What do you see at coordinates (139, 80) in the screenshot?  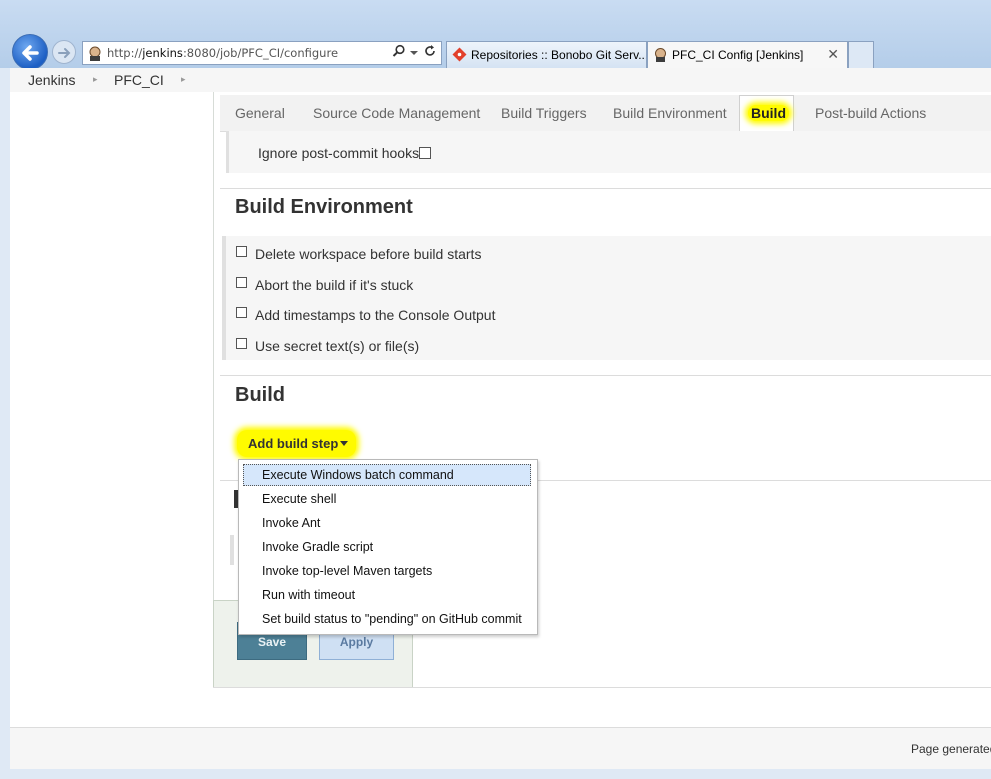 I see `breadcrumb-pfc-ci: PFC_CI` at bounding box center [139, 80].